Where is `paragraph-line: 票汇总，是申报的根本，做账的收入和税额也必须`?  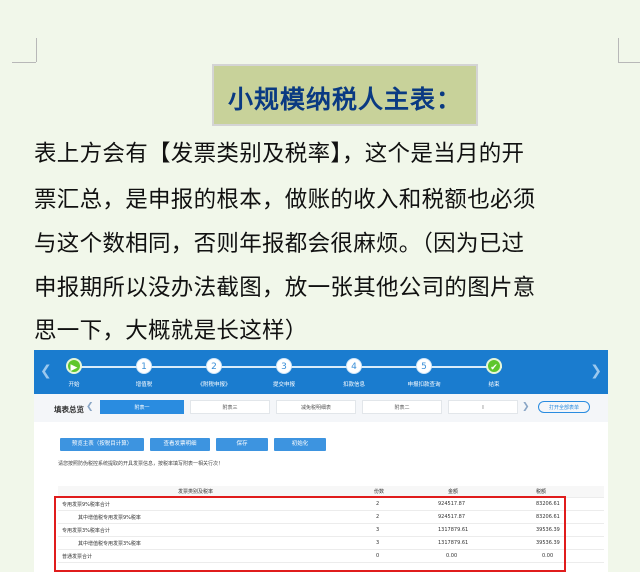
paragraph-line: 票汇总，是申报的根本，做账的收入和税额也必须 is located at coordinates (285, 200).